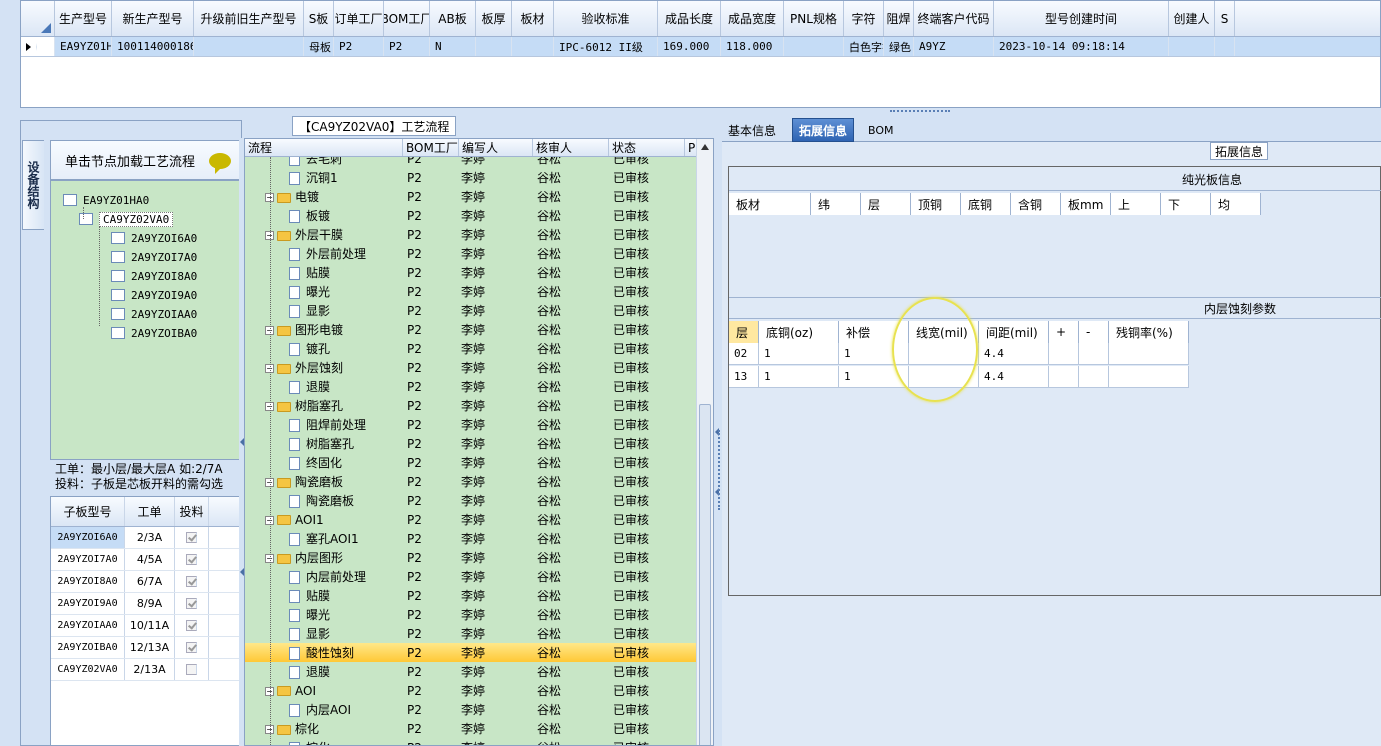 This screenshot has height=746, width=1381. Describe the element at coordinates (471, 538) in the screenshot. I see `process-row: 塞孔AOI1 P2 李婷 谷松 已审核` at that location.